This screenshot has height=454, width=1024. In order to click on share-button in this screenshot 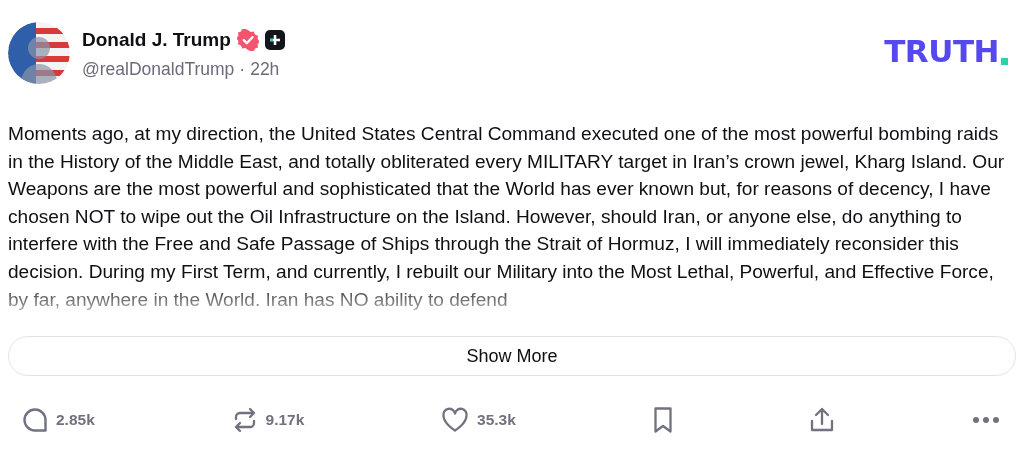, I will do `click(822, 420)`.